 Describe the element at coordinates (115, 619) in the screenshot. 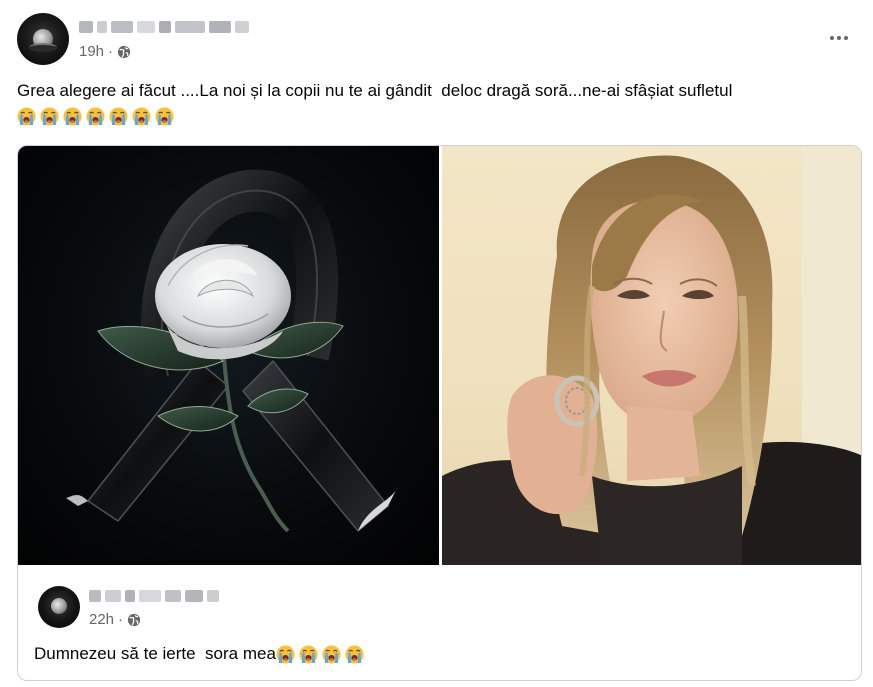

I see `shared-post-meta: 22h ·` at that location.